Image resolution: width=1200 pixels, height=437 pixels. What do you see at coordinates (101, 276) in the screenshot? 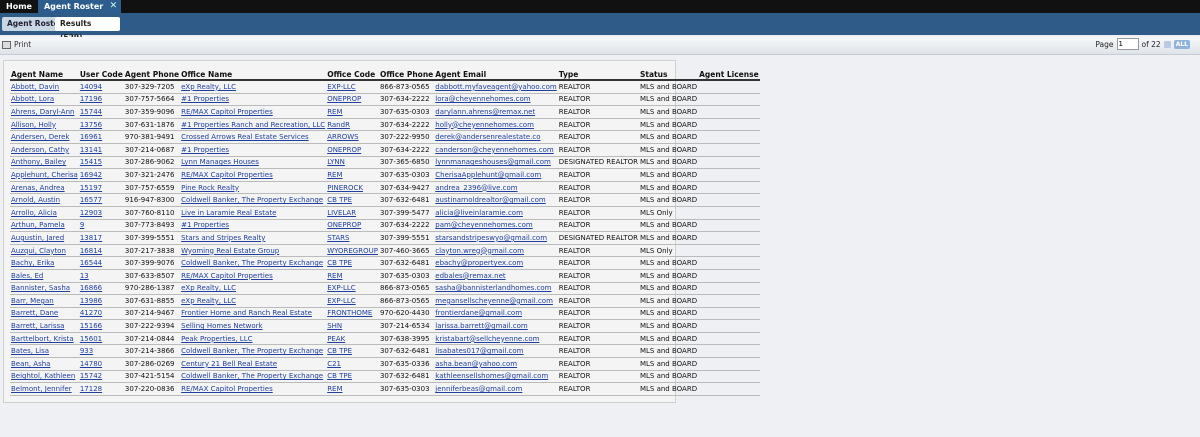
I see `table-cell: 13` at bounding box center [101, 276].